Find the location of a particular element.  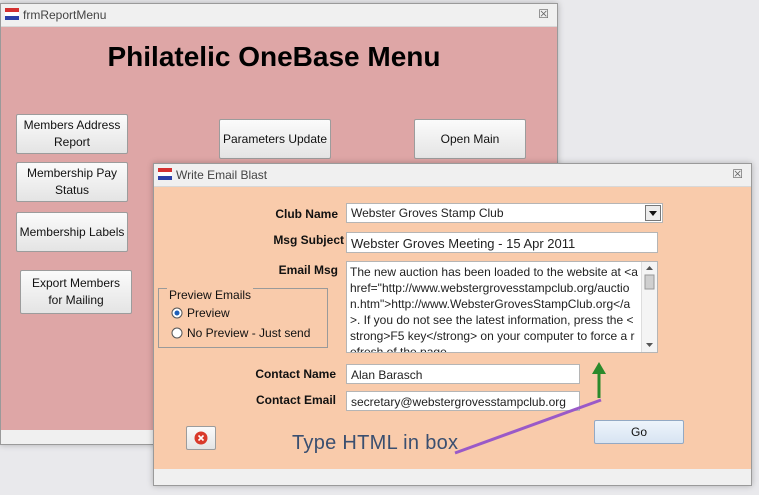

scrollbar is located at coordinates (649, 307).